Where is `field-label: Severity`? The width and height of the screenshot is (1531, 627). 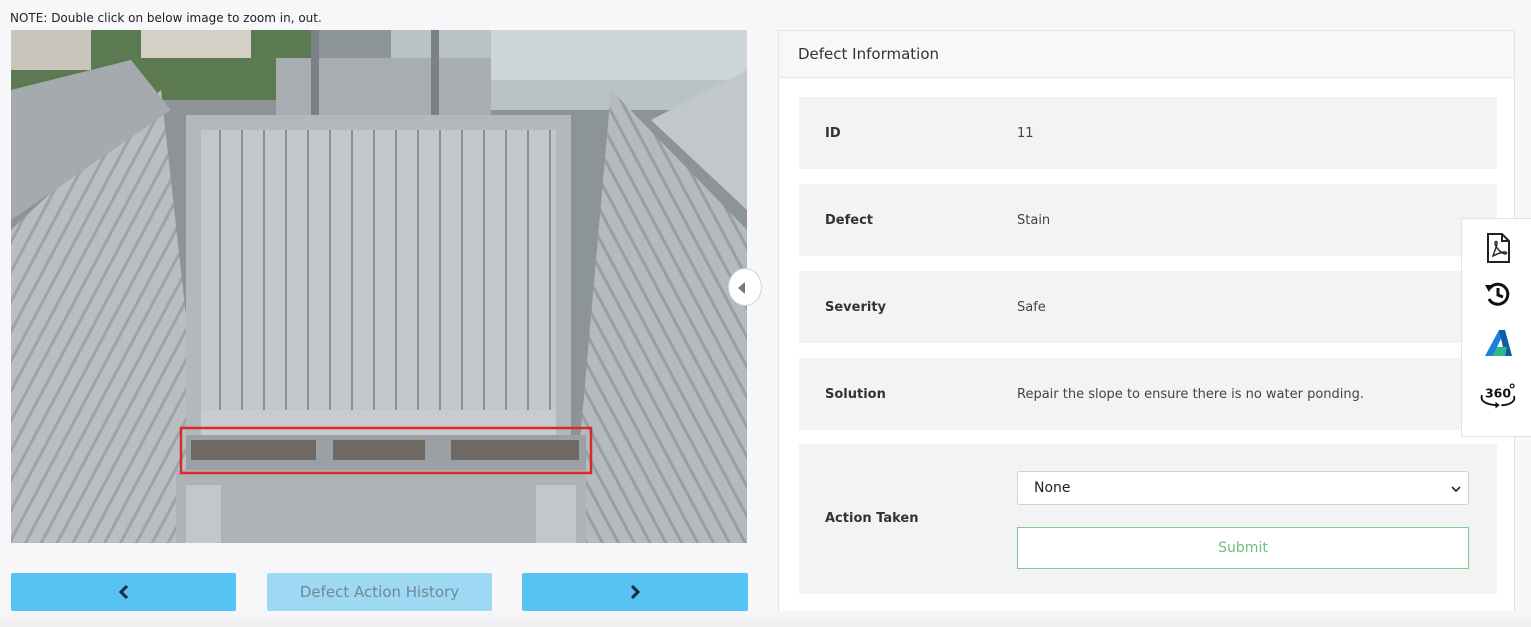 field-label: Severity is located at coordinates (856, 307).